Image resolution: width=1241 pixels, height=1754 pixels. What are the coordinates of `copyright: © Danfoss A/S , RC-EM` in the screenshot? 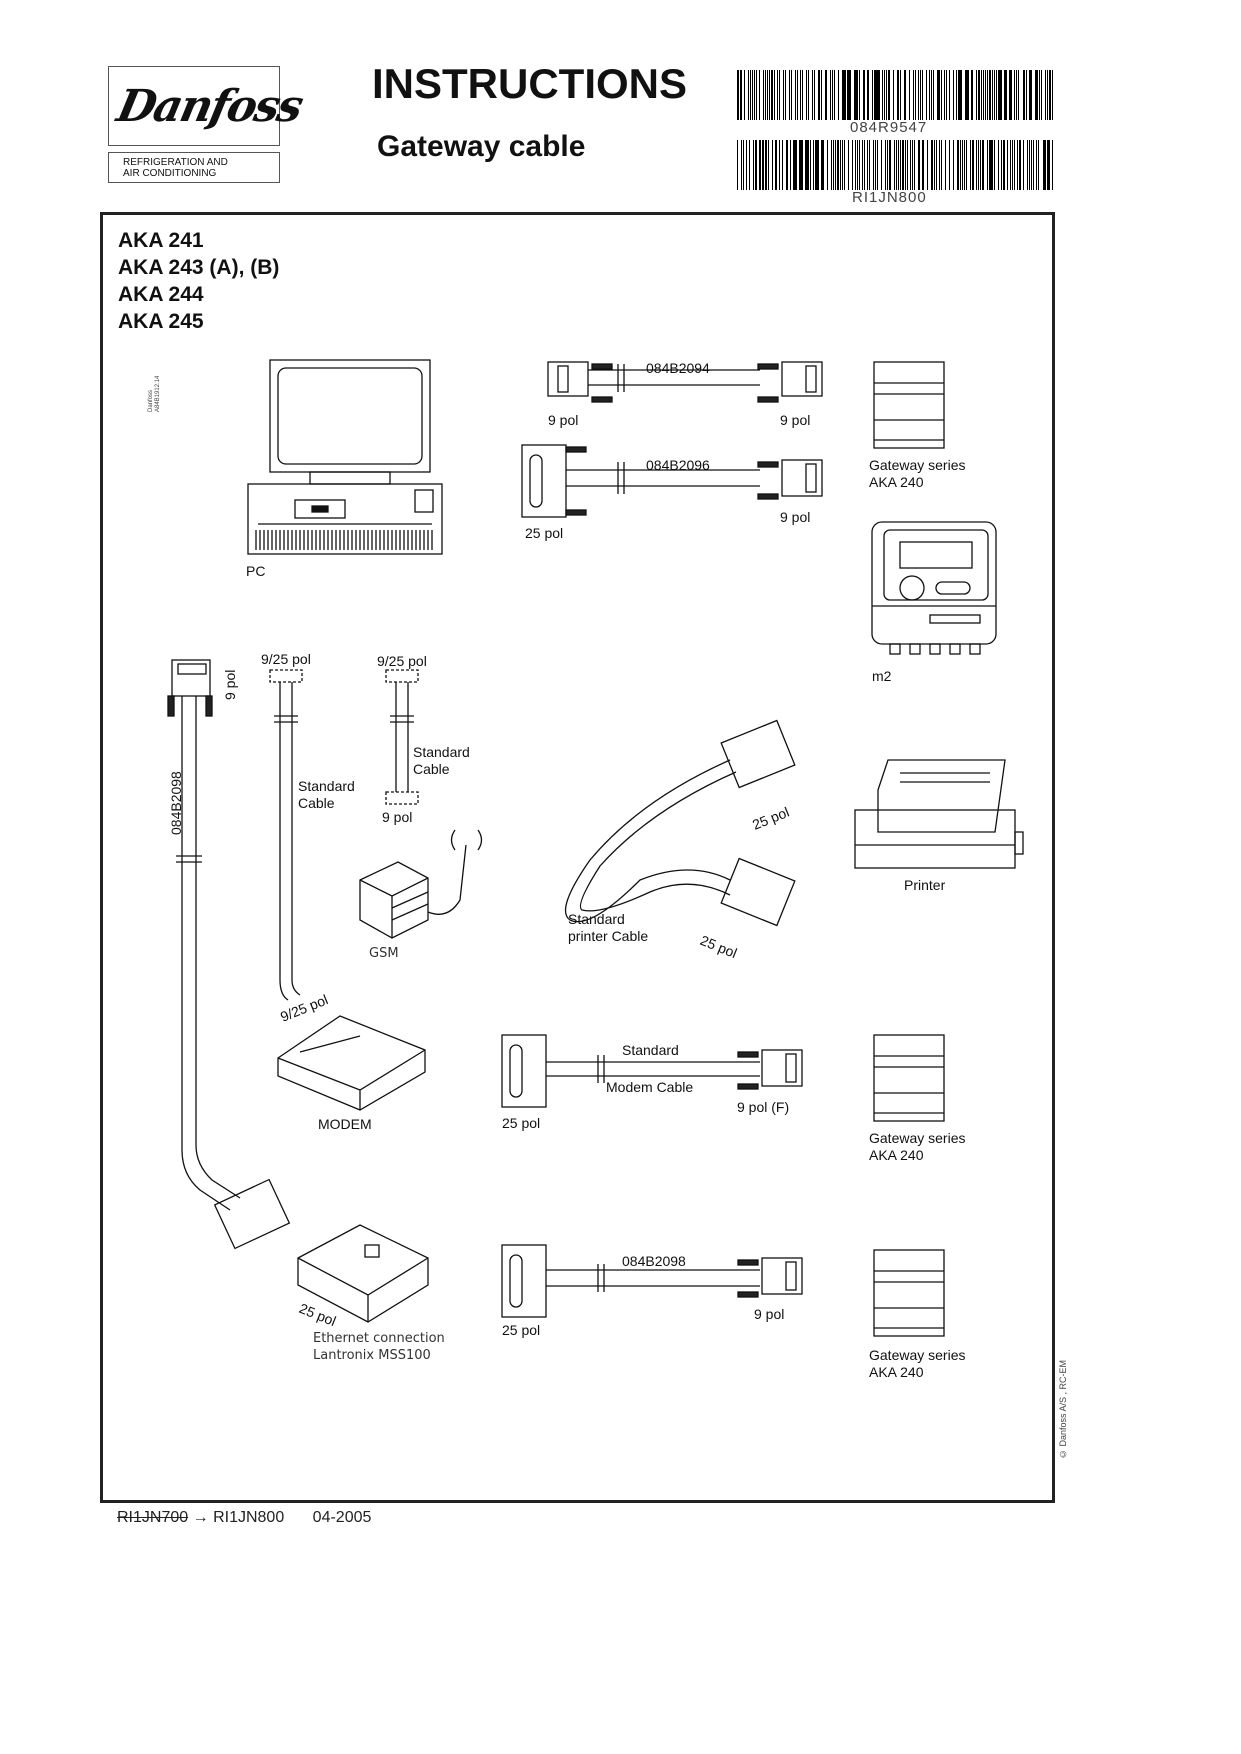 It's located at (1063, 1410).